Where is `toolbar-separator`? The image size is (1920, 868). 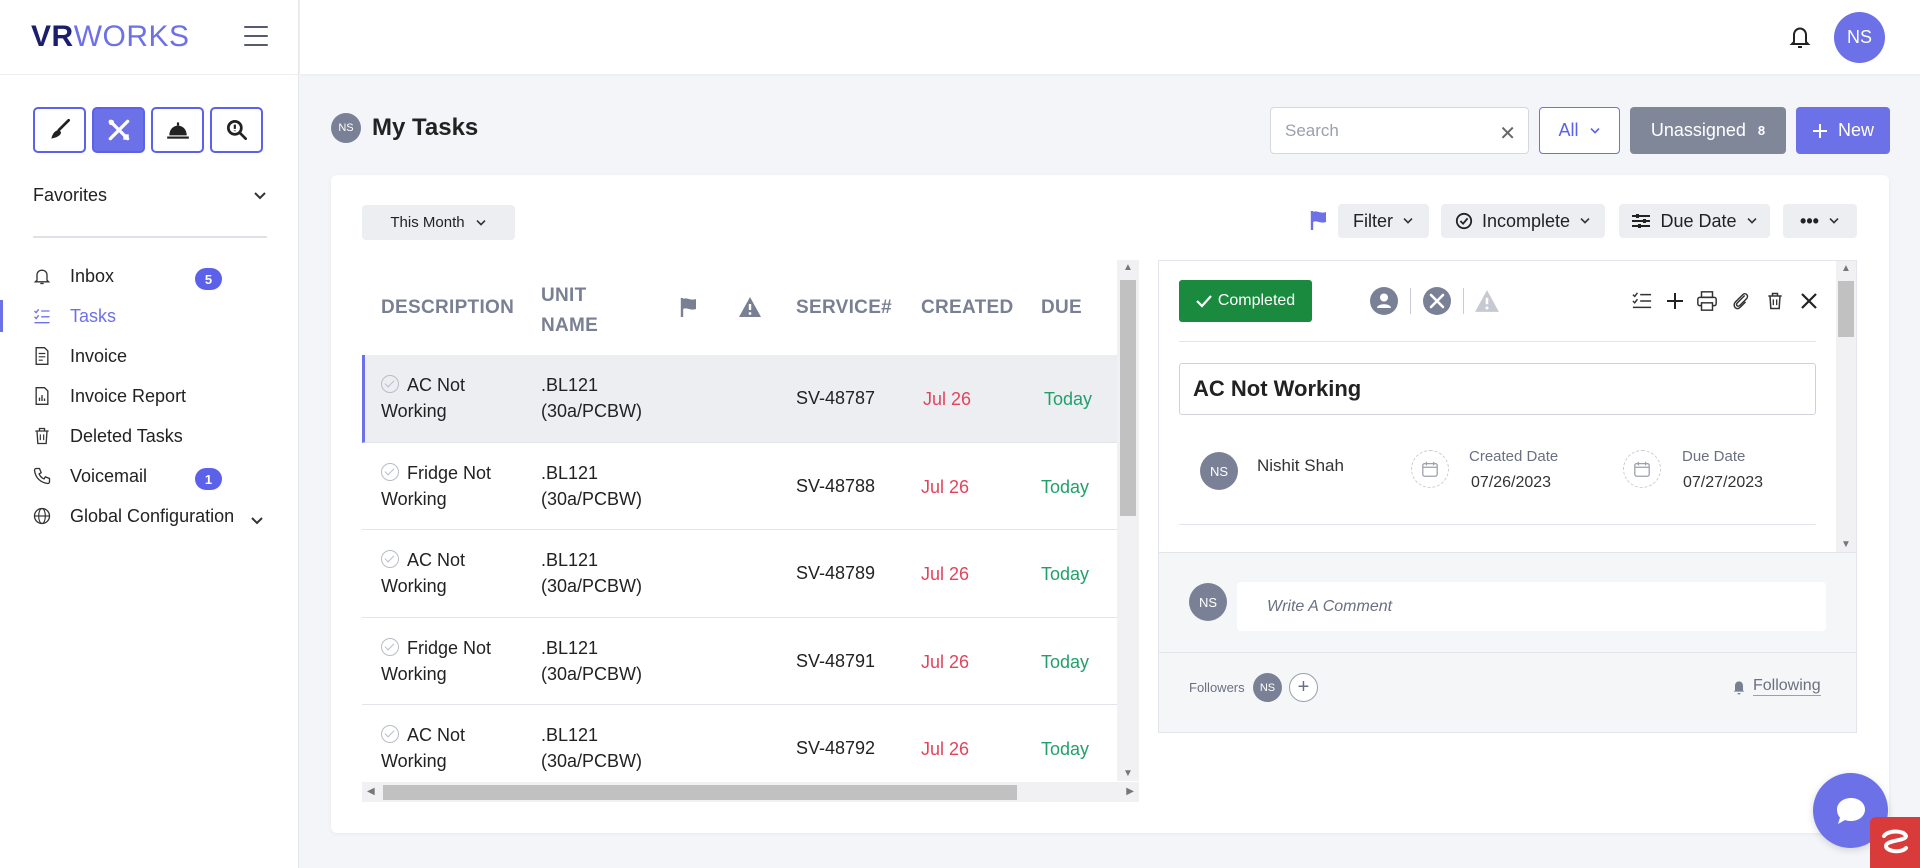
toolbar-separator is located at coordinates (1410, 301).